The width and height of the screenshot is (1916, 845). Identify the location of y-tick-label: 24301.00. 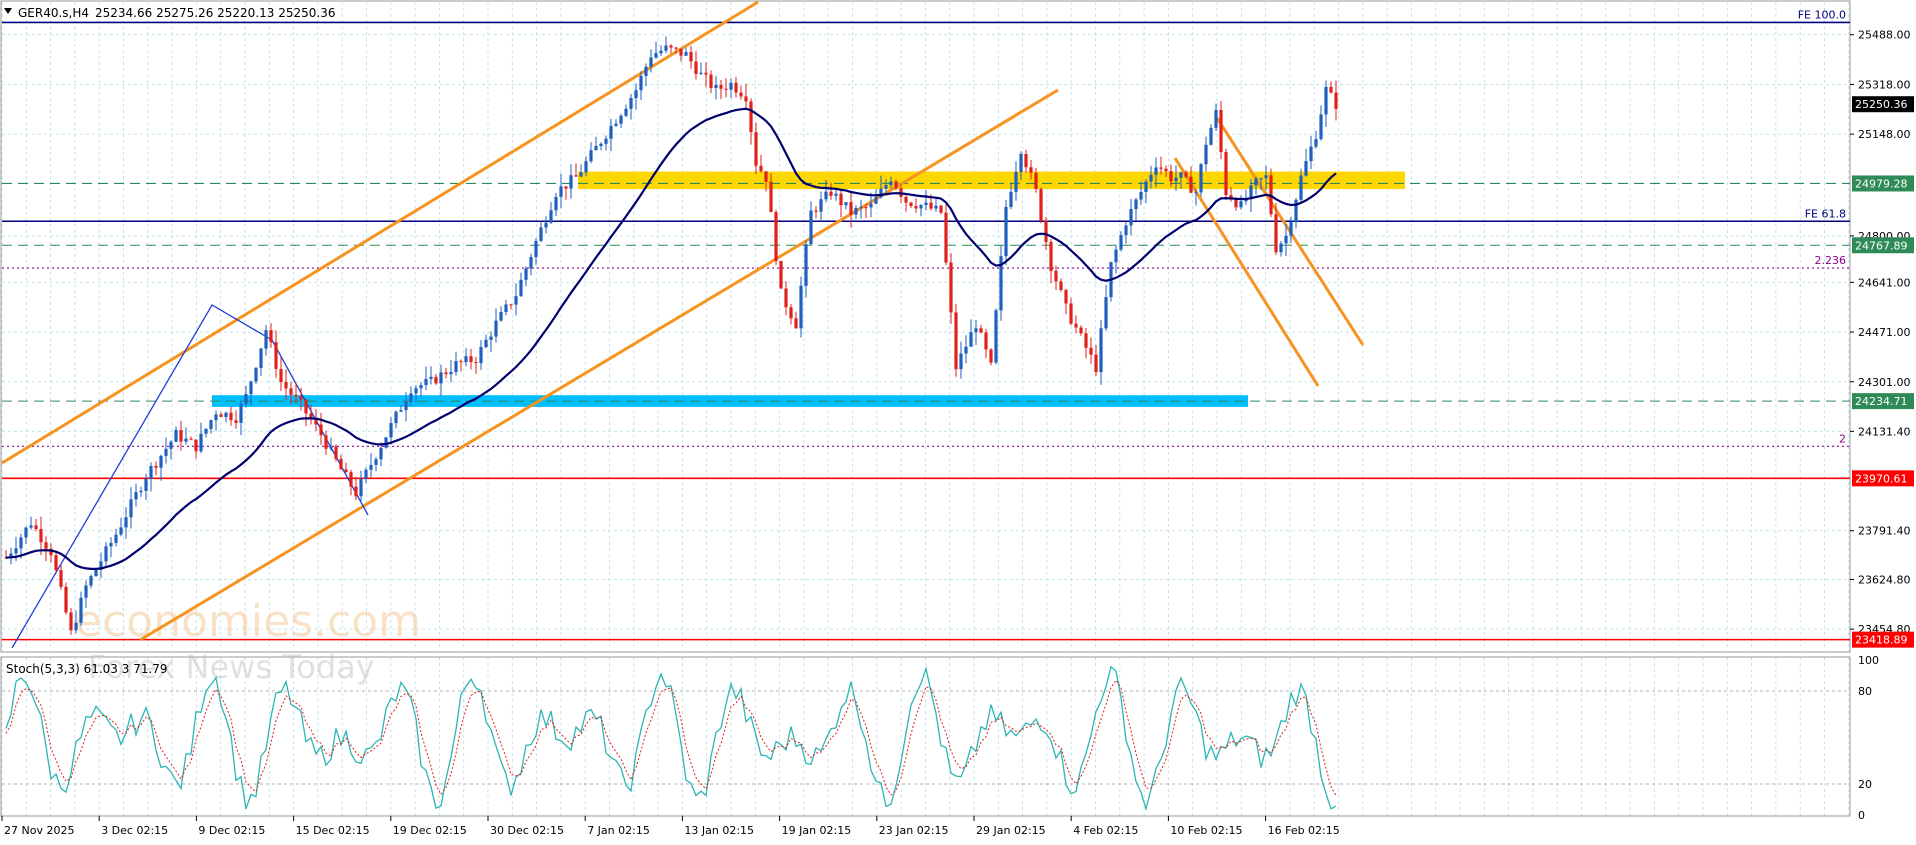
(1884, 382).